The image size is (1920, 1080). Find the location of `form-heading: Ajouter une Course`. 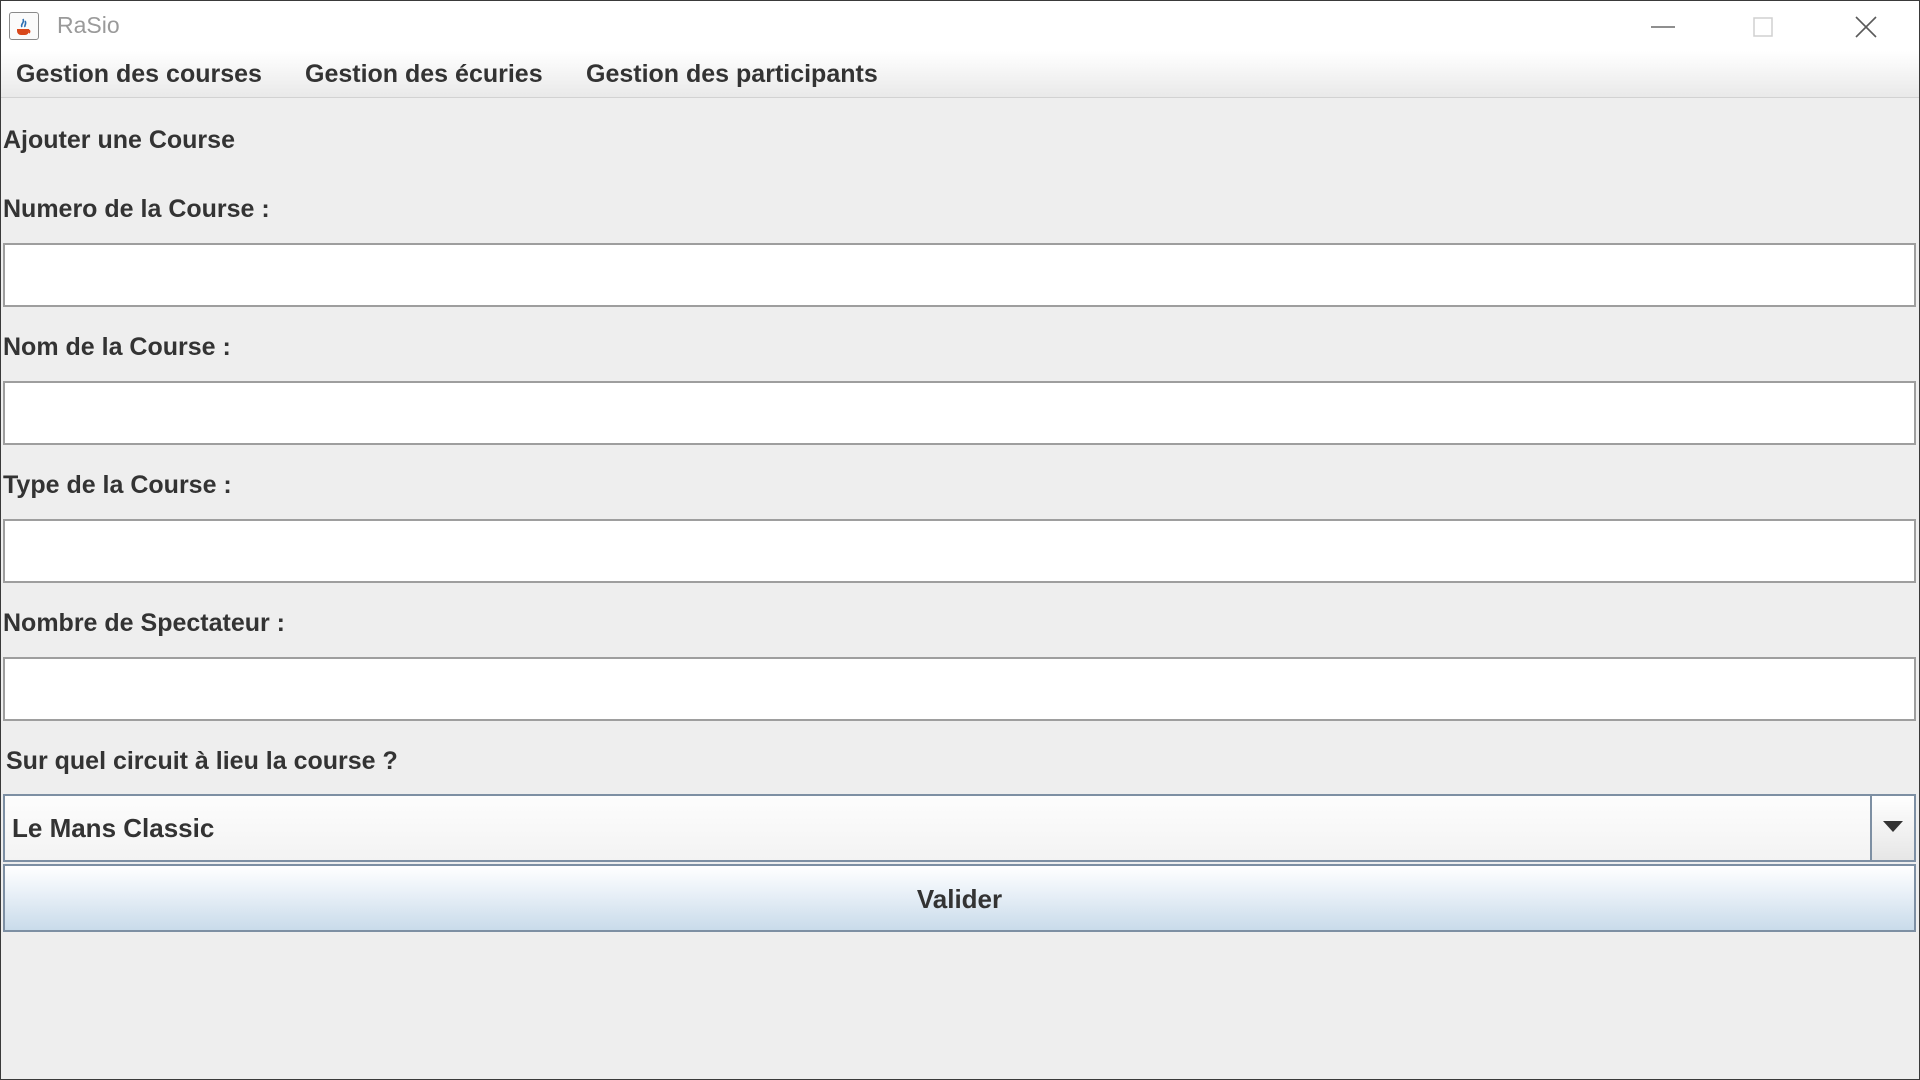

form-heading: Ajouter une Course is located at coordinates (119, 140).